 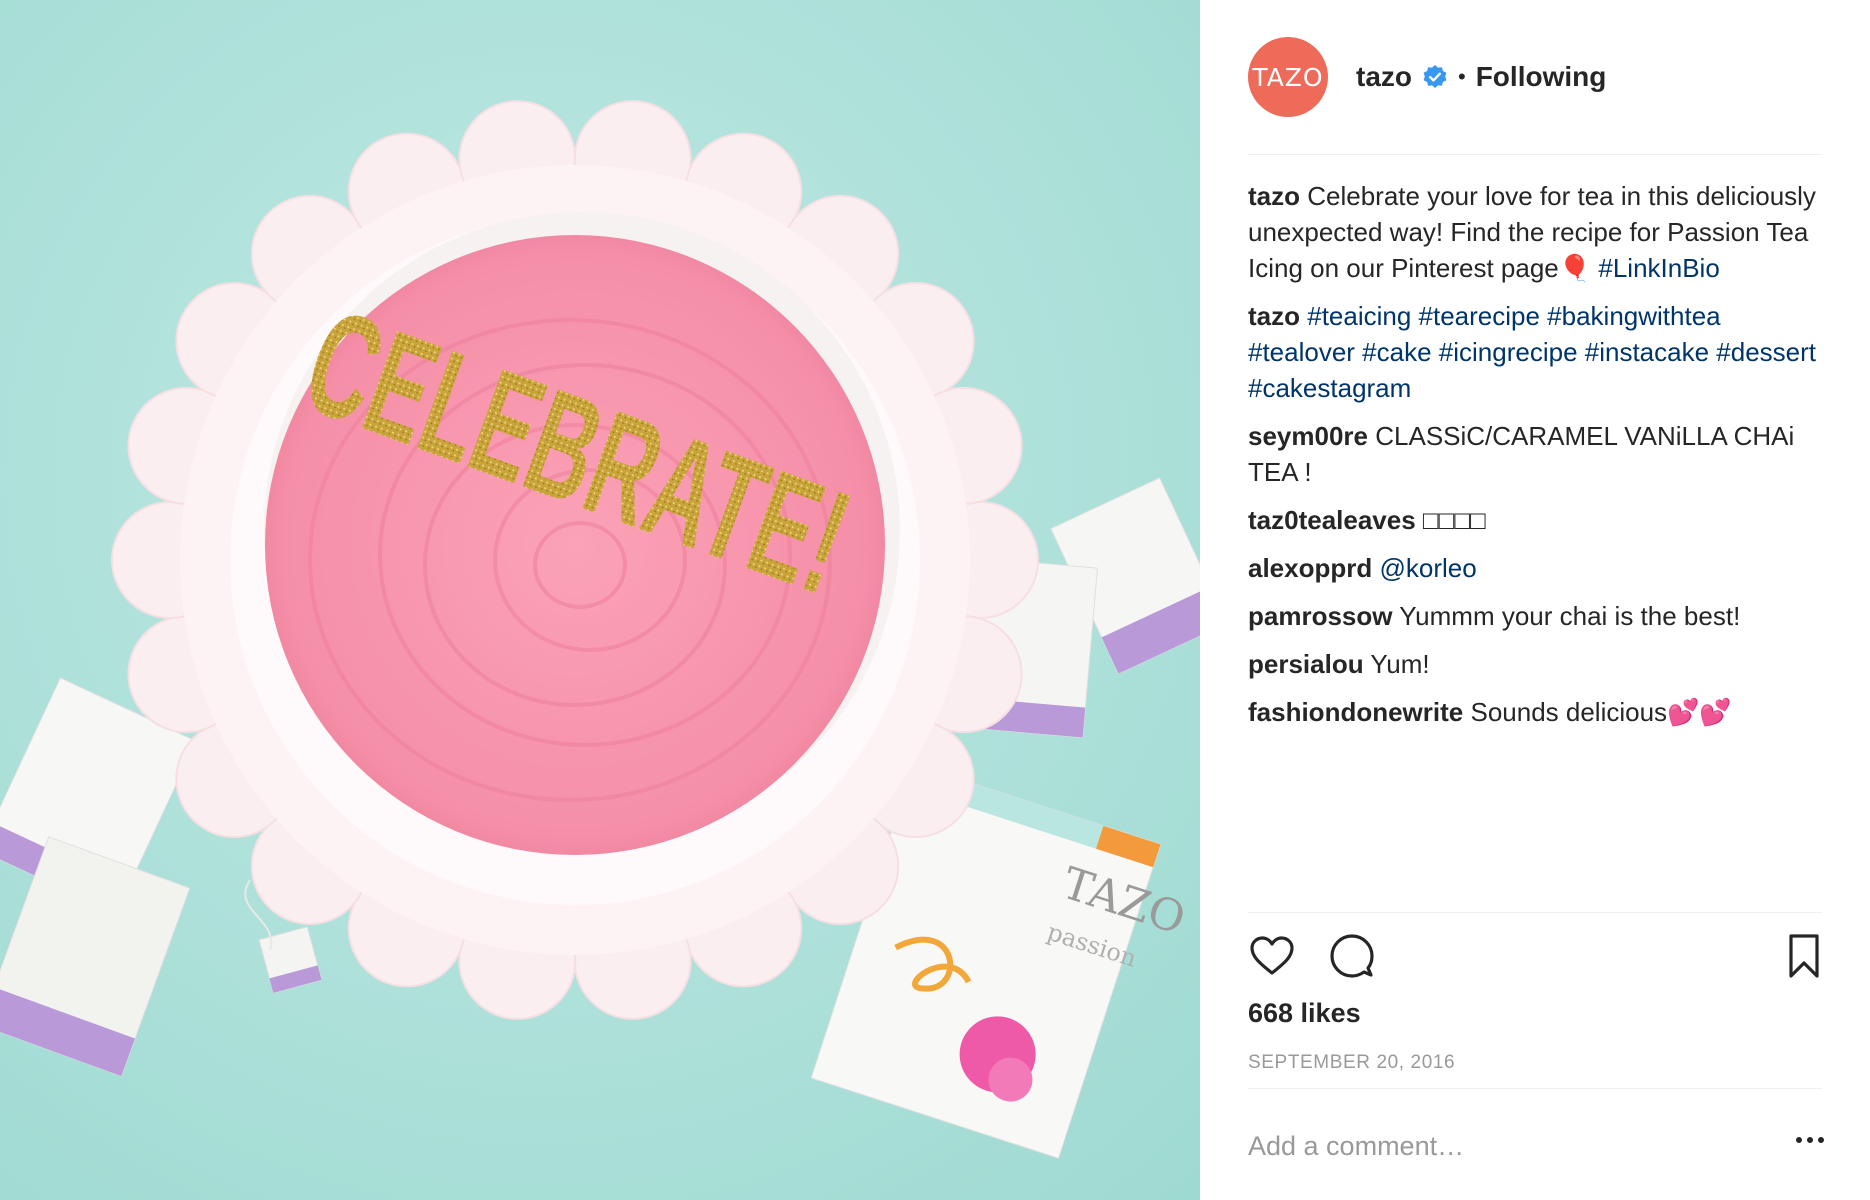 I want to click on comment-item: fashiondonewrite Sounds delicious💕💕, so click(x=1535, y=712).